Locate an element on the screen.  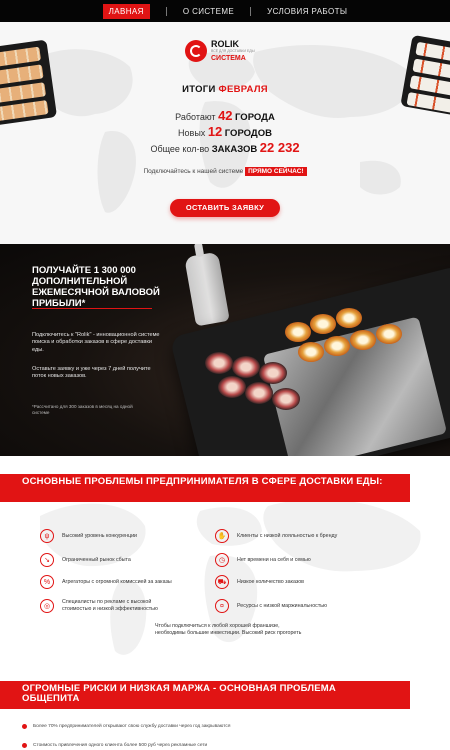
megaphone-icon: ◎ is located at coordinates (47, 606).